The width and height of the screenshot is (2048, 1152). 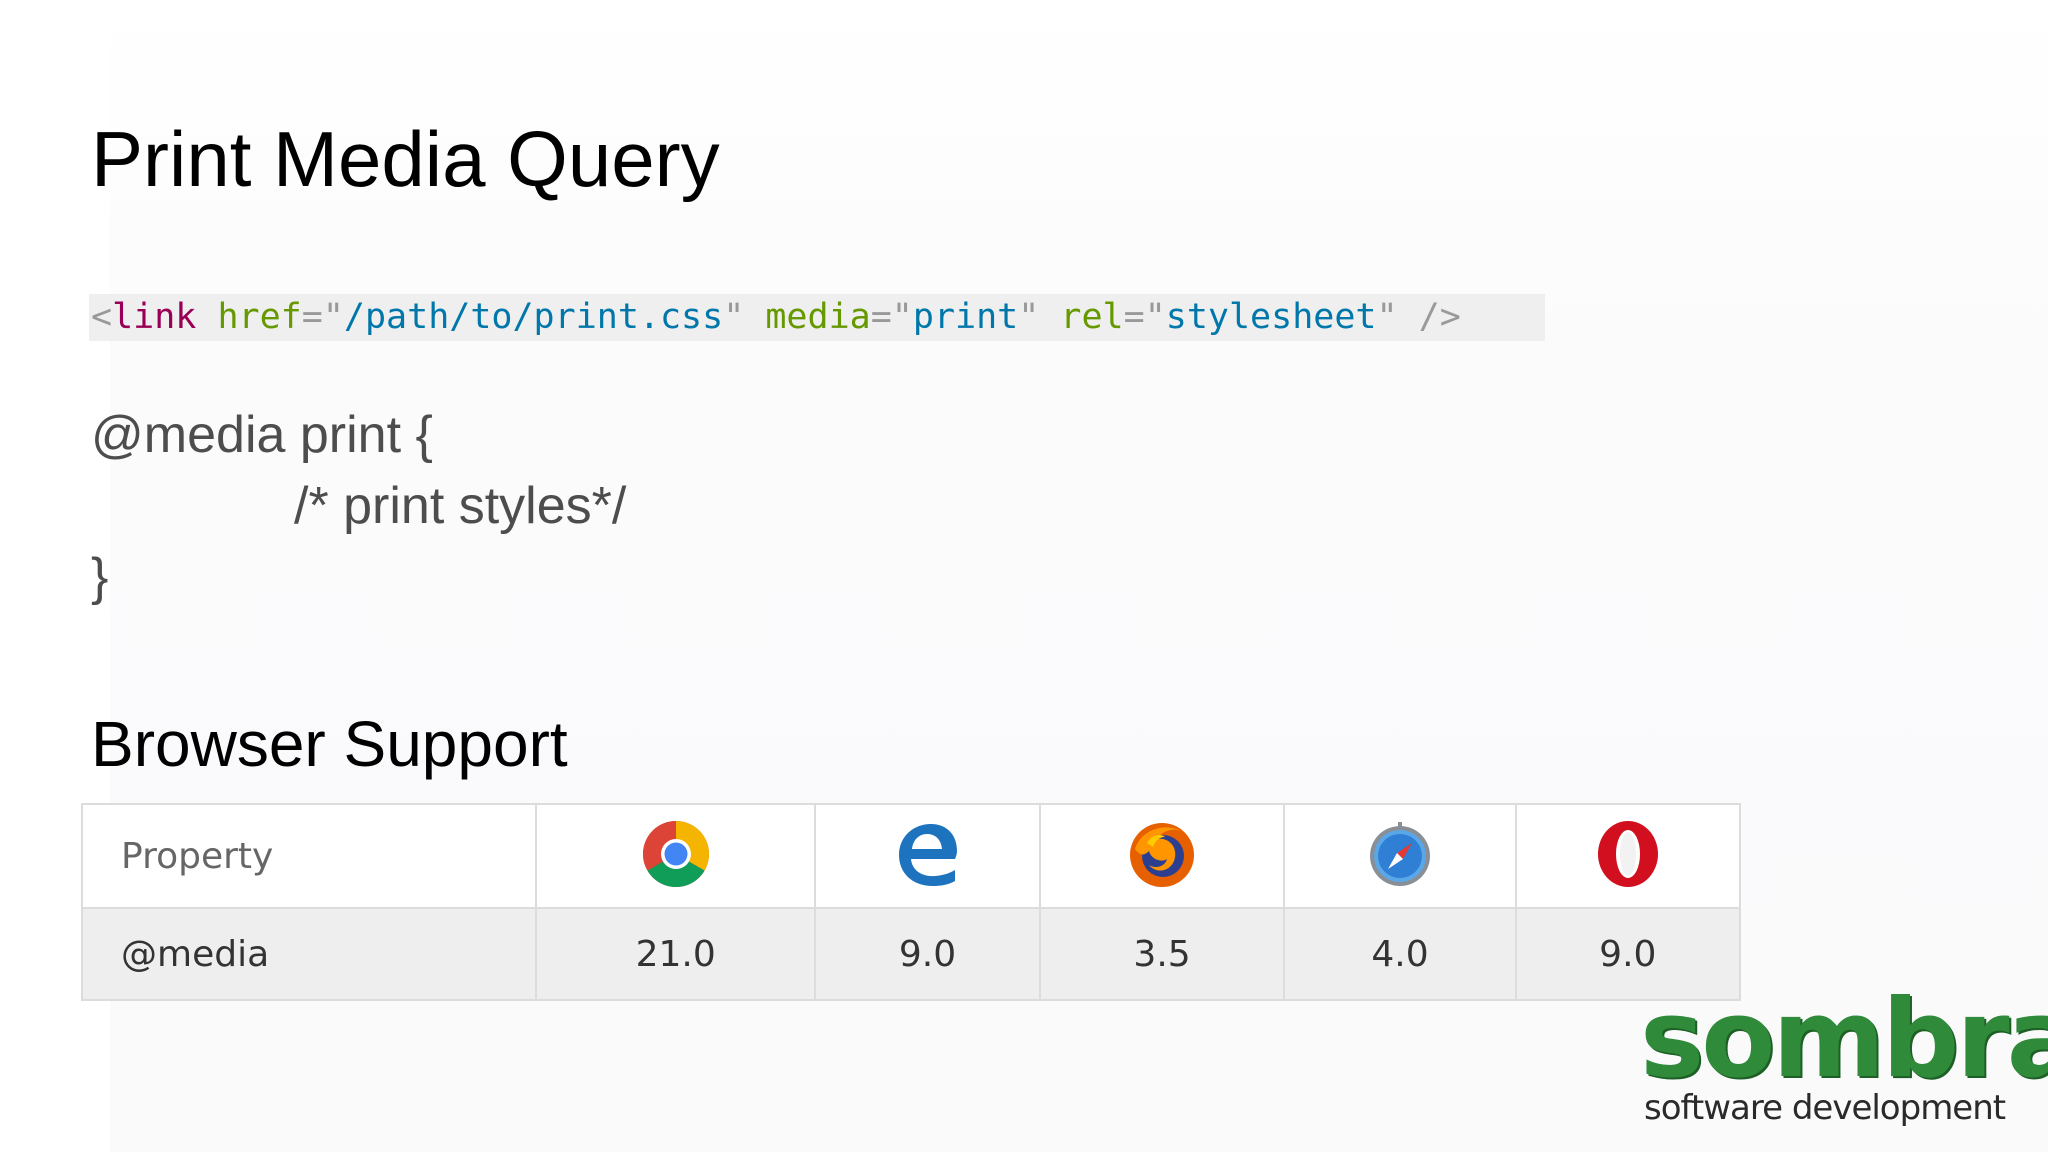 What do you see at coordinates (1844, 1039) in the screenshot?
I see `logo-wordmark: sombra` at bounding box center [1844, 1039].